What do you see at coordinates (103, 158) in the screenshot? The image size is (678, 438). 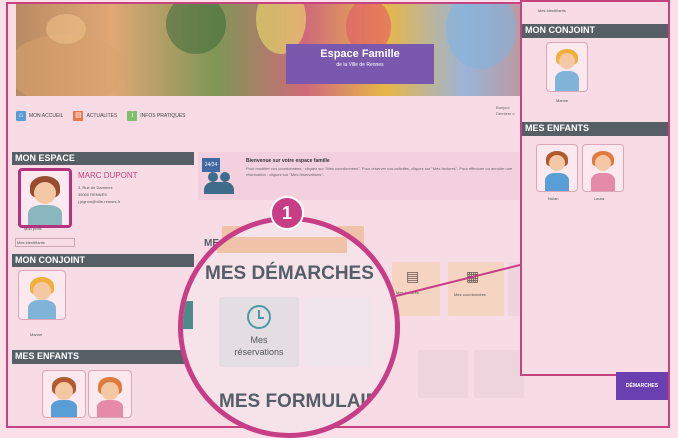 I see `mon-espace-heading: MON ESPACE` at bounding box center [103, 158].